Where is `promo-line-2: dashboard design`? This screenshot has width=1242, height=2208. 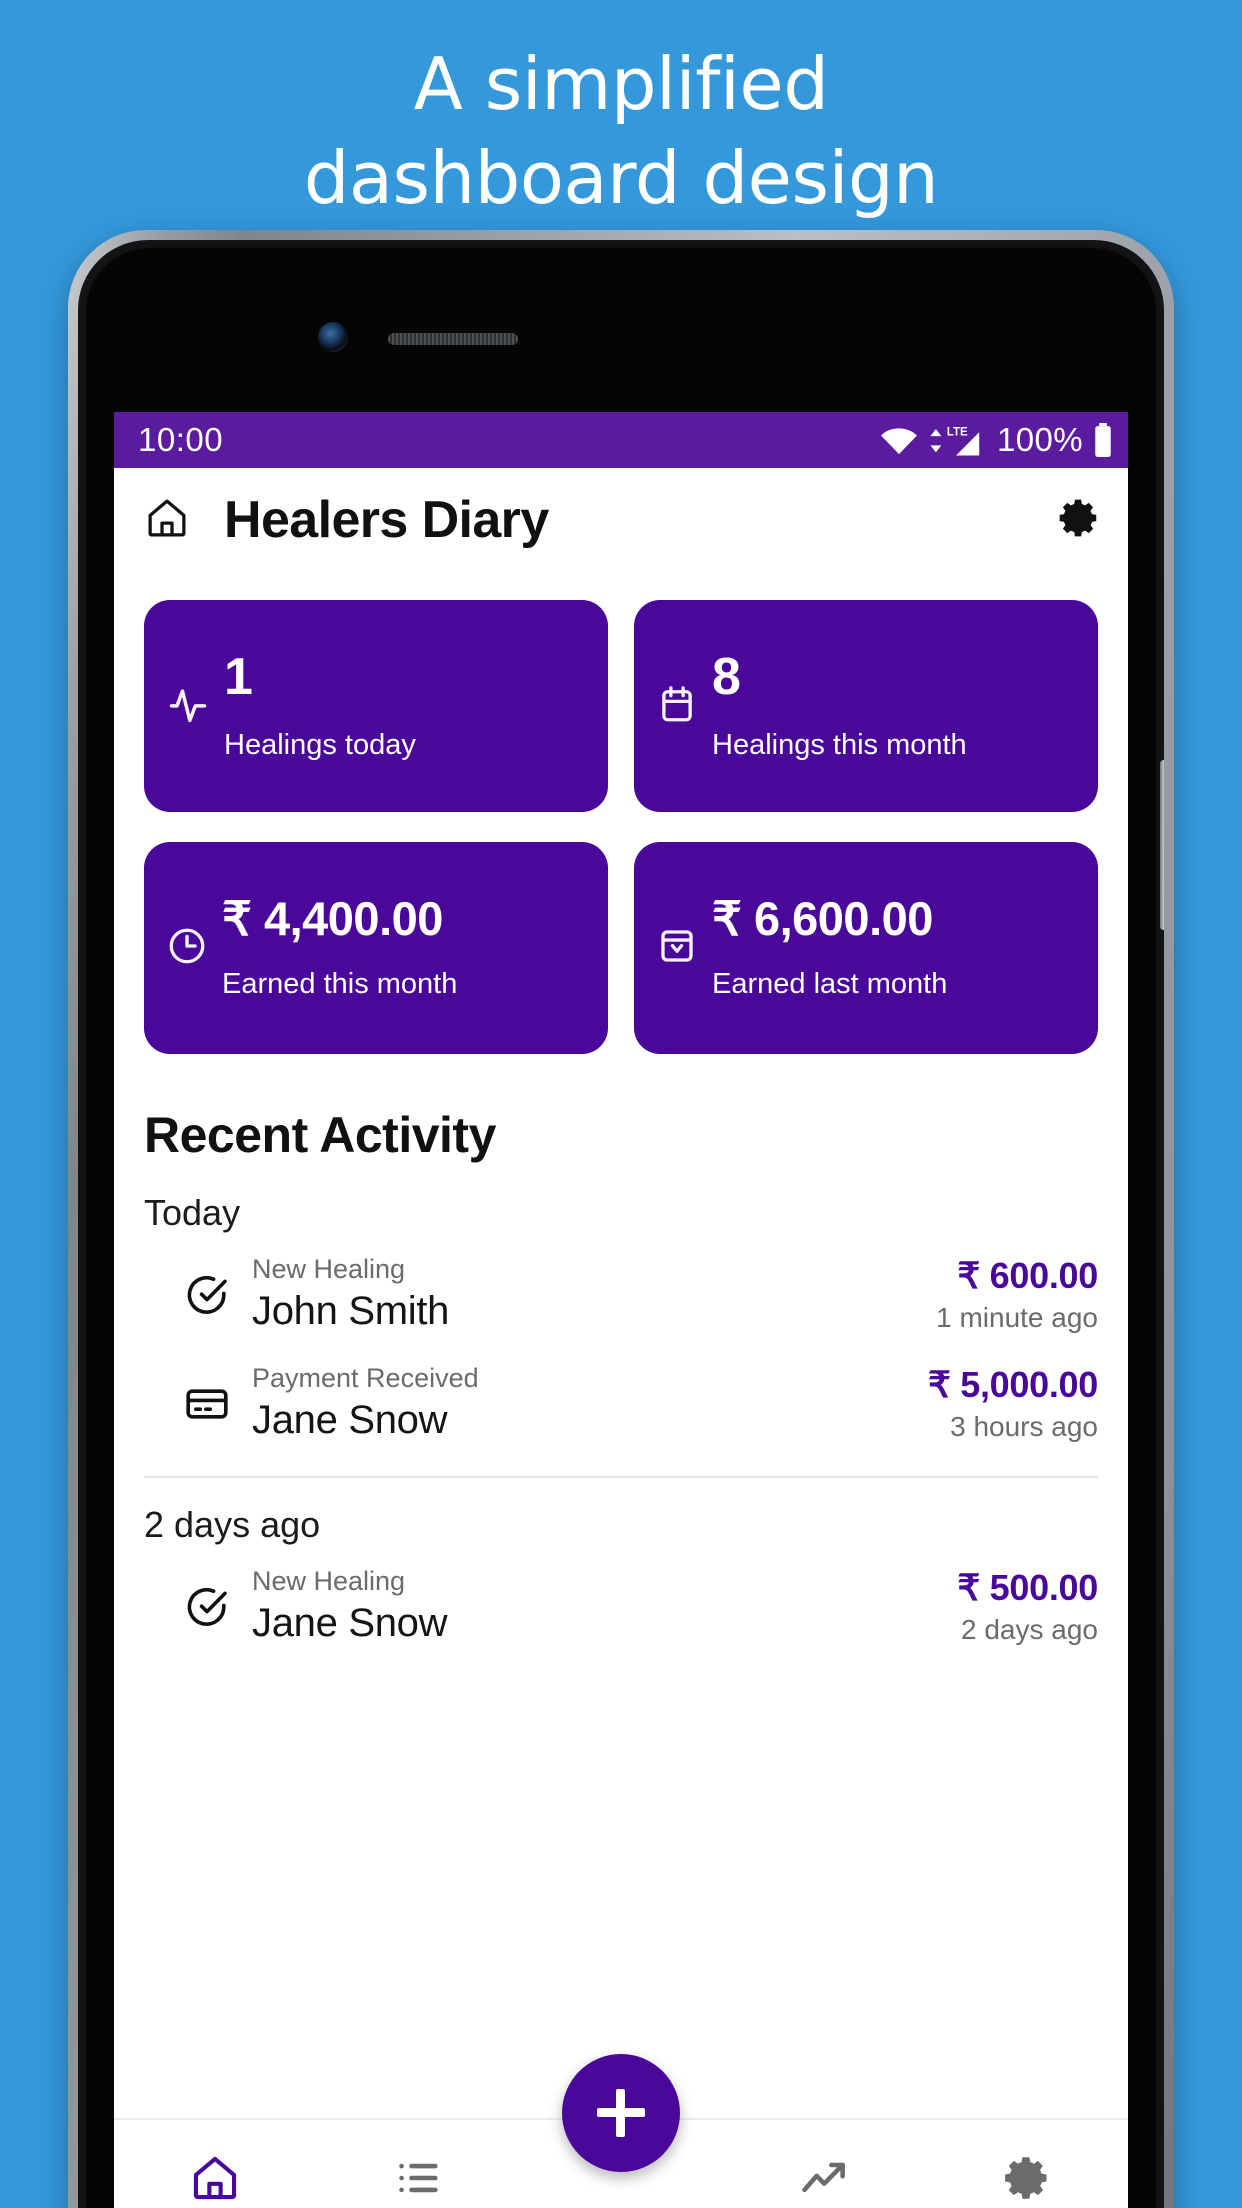
promo-line-2: dashboard design is located at coordinates (621, 178).